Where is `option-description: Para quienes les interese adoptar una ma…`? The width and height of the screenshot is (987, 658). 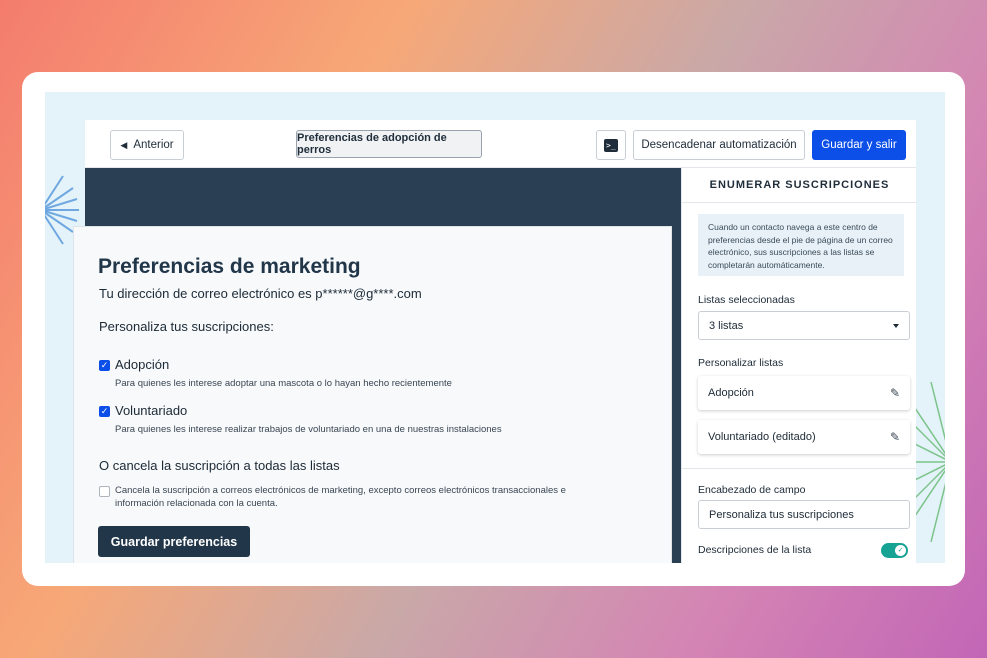 option-description: Para quienes les interese adoptar una ma… is located at coordinates (283, 383).